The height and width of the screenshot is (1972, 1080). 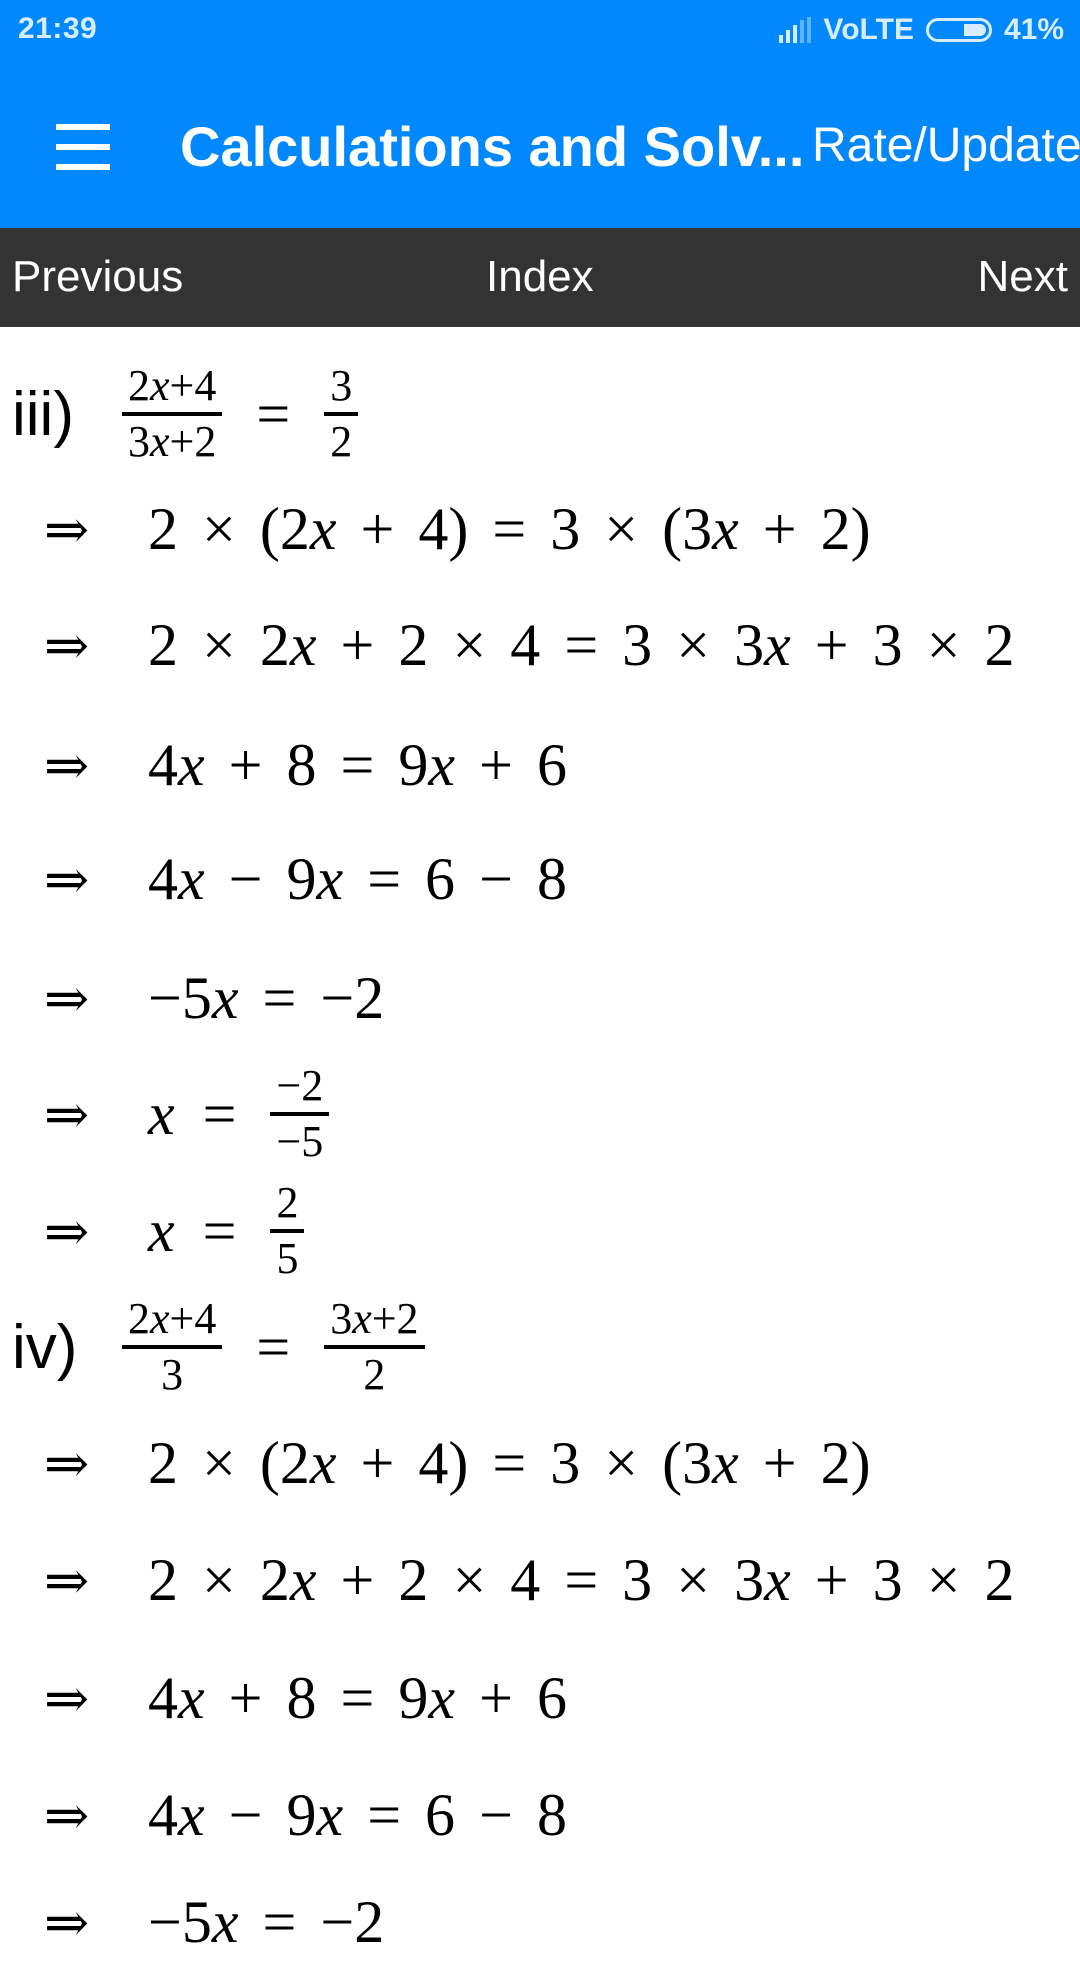 I want to click on solution-step: ⇒ x = −2 −5, so click(x=167, y=1114).